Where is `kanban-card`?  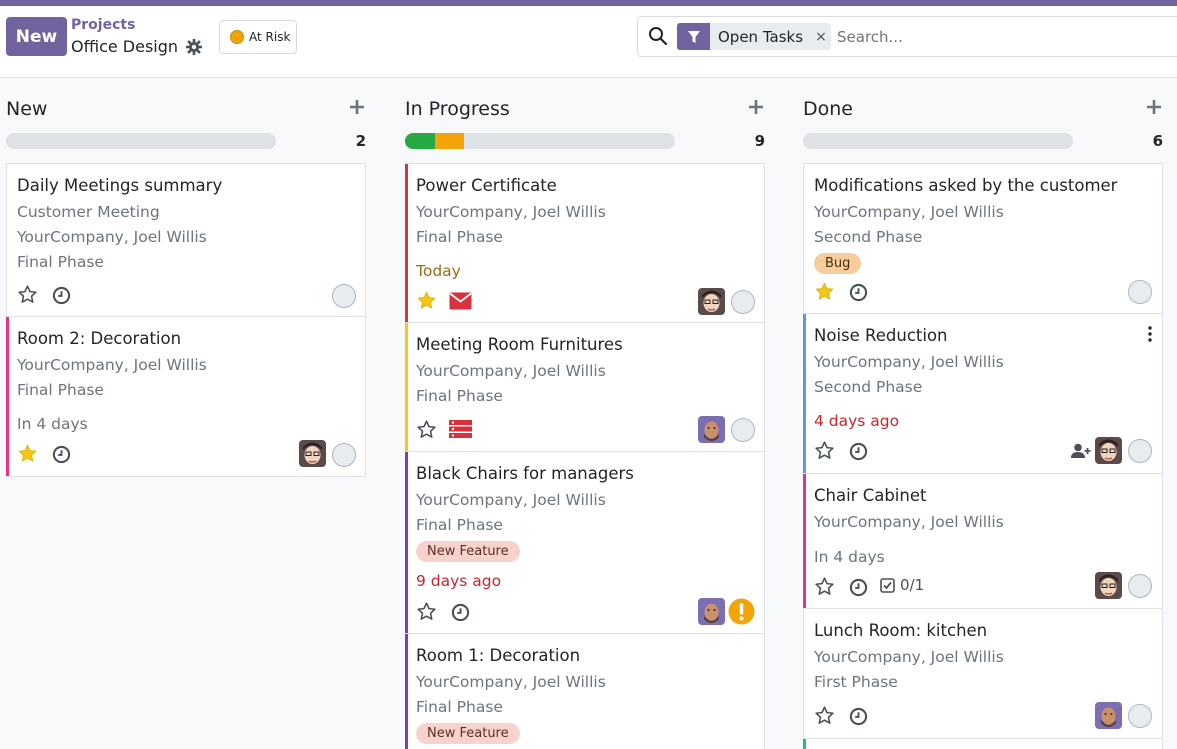 kanban-card is located at coordinates (983, 744).